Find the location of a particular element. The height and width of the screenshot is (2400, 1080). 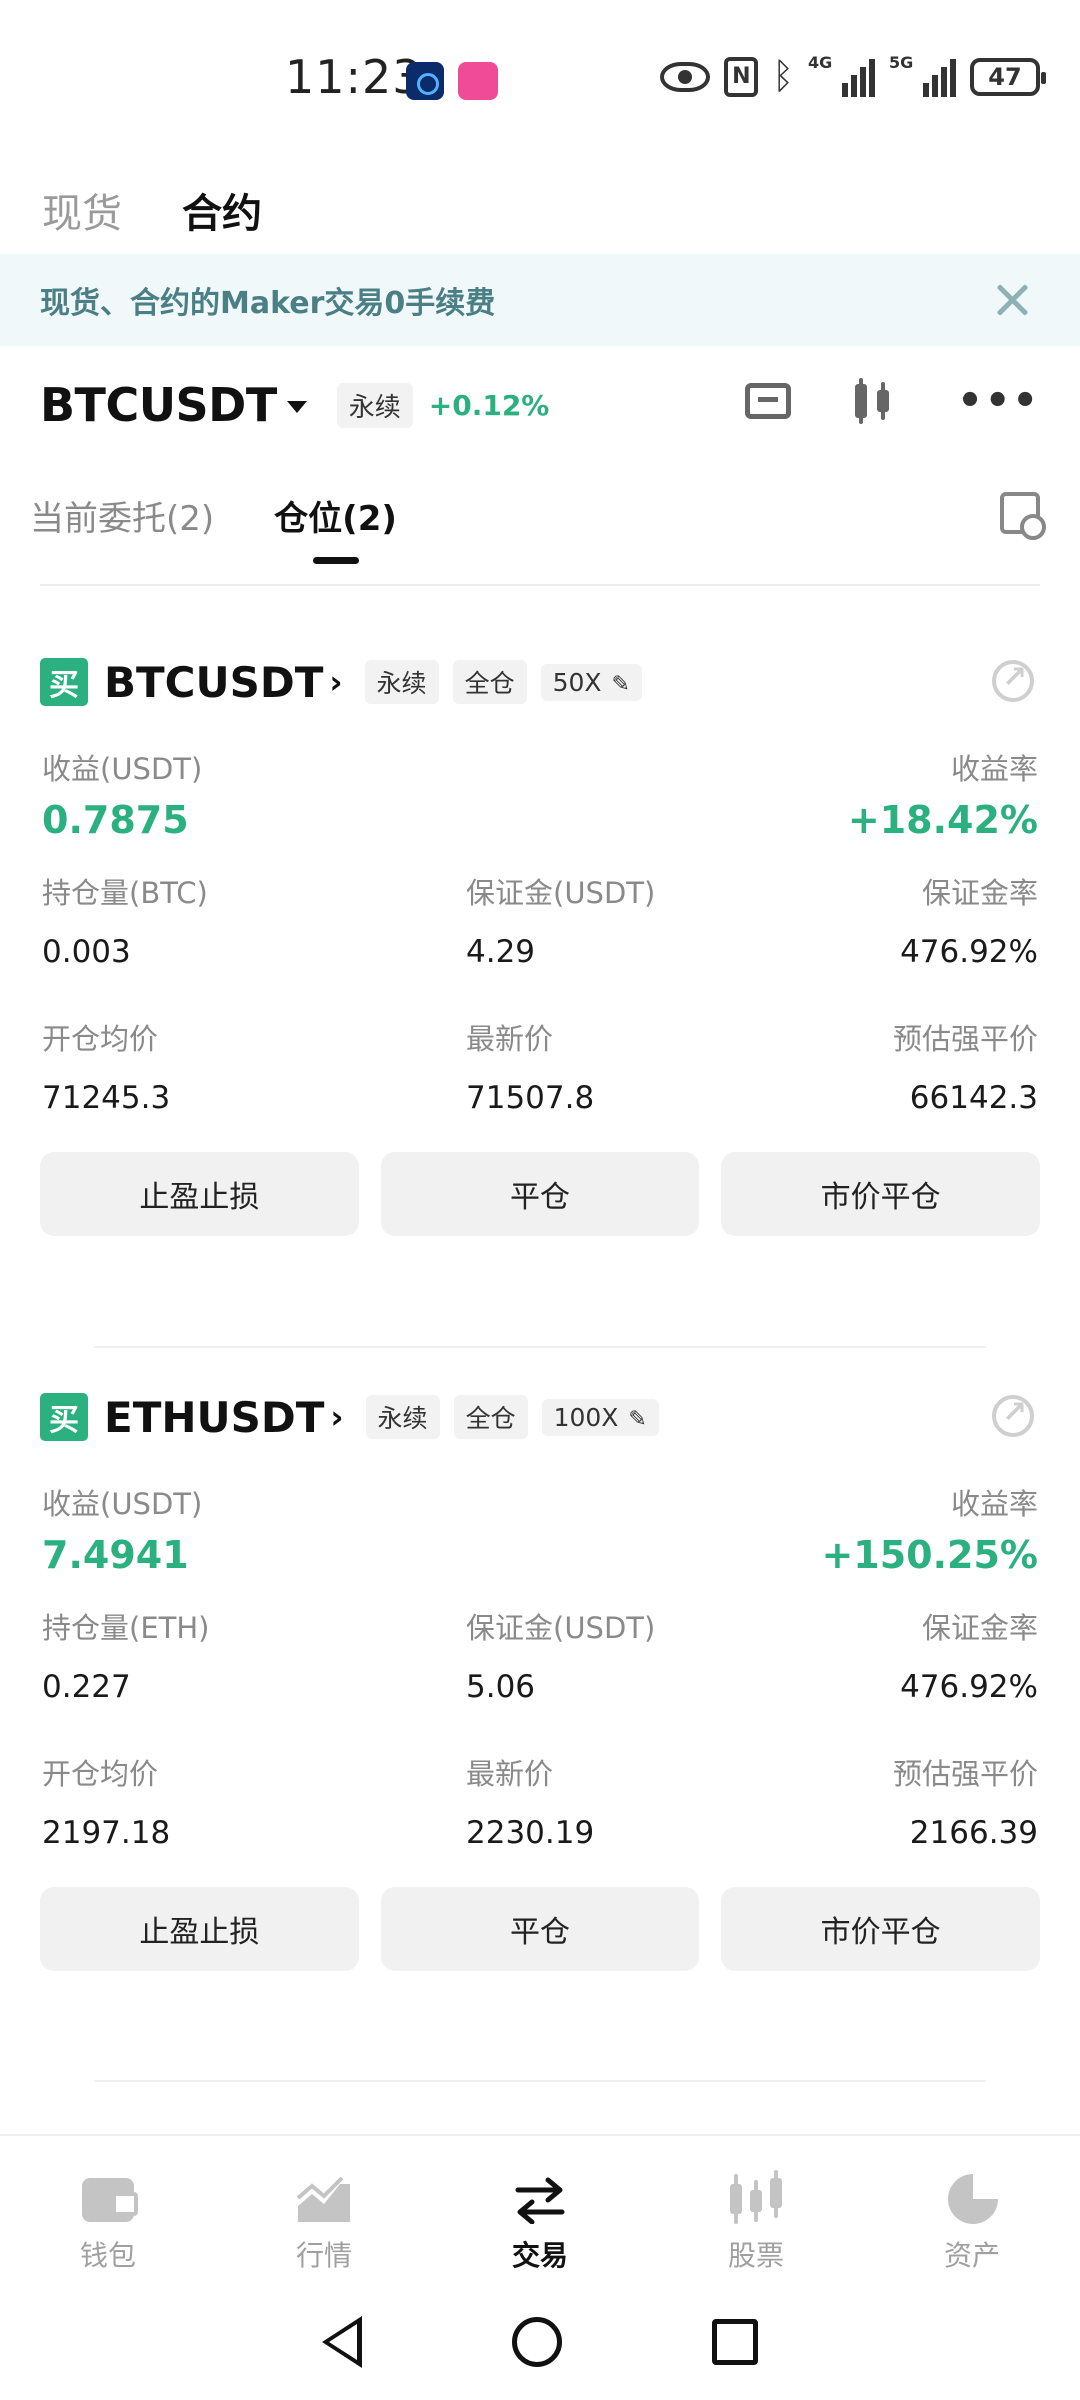

last-price: 最新价 2230.19 is located at coordinates (530, 1801).